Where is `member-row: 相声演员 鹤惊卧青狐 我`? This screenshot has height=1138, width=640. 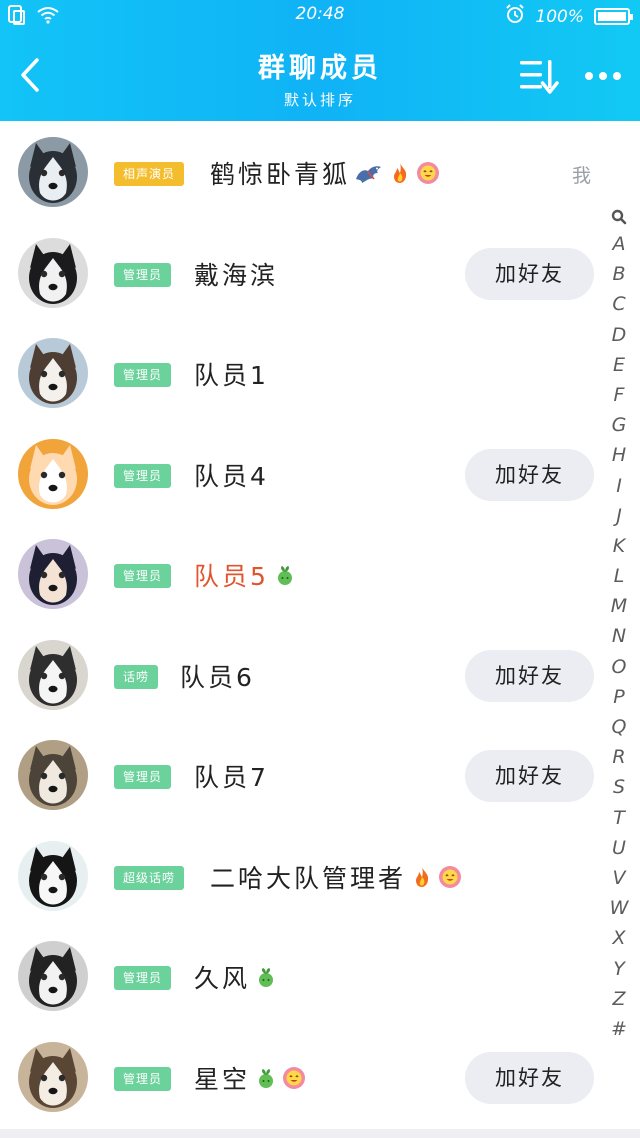 member-row: 相声演员 鹤惊卧青狐 我 is located at coordinates (320, 171).